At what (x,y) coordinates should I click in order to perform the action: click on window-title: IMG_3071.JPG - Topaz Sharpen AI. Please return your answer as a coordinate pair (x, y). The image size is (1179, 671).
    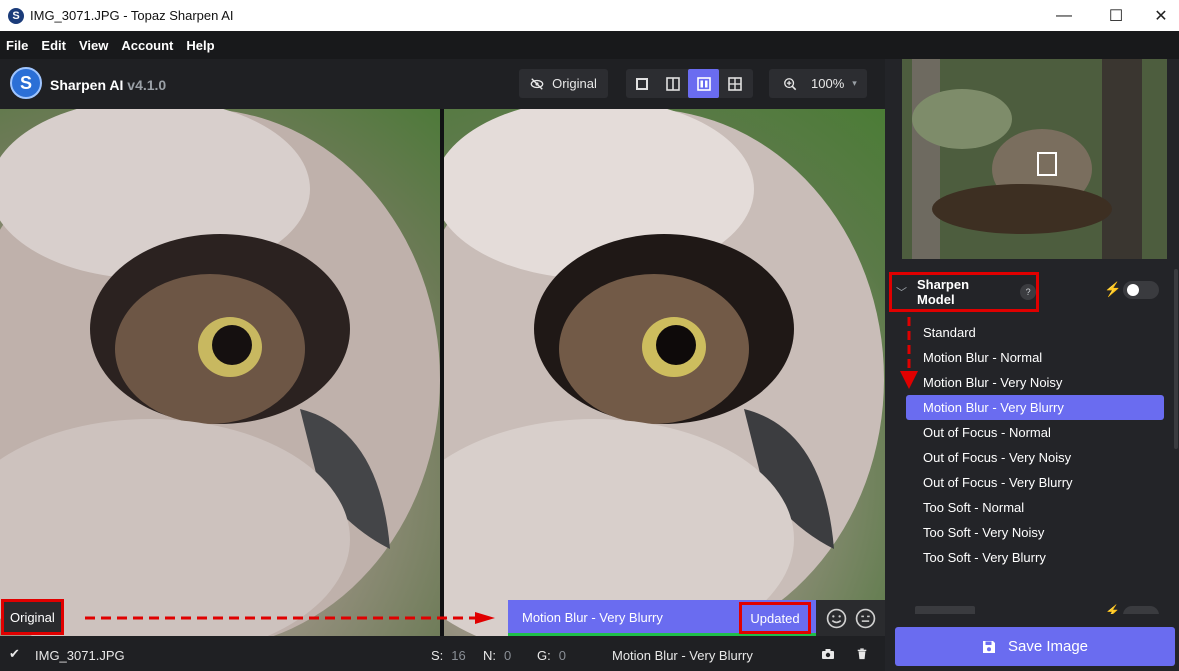
    Looking at the image, I should click on (132, 15).